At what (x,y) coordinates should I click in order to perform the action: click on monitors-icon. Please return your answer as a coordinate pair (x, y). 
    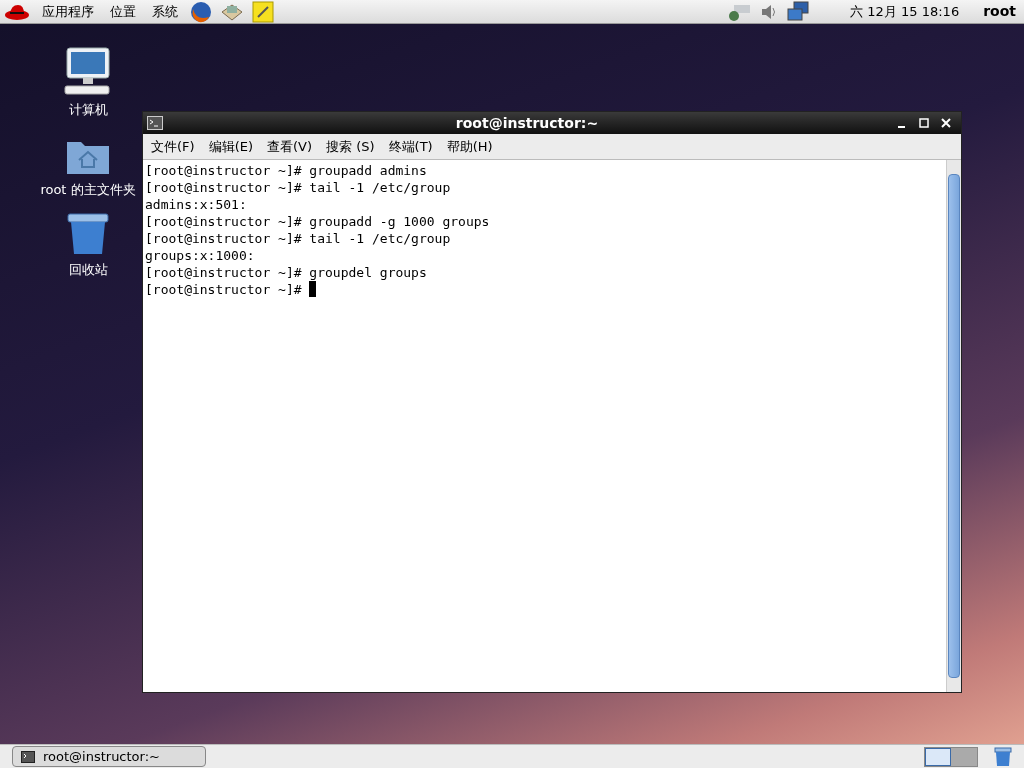
    Looking at the image, I should click on (798, 11).